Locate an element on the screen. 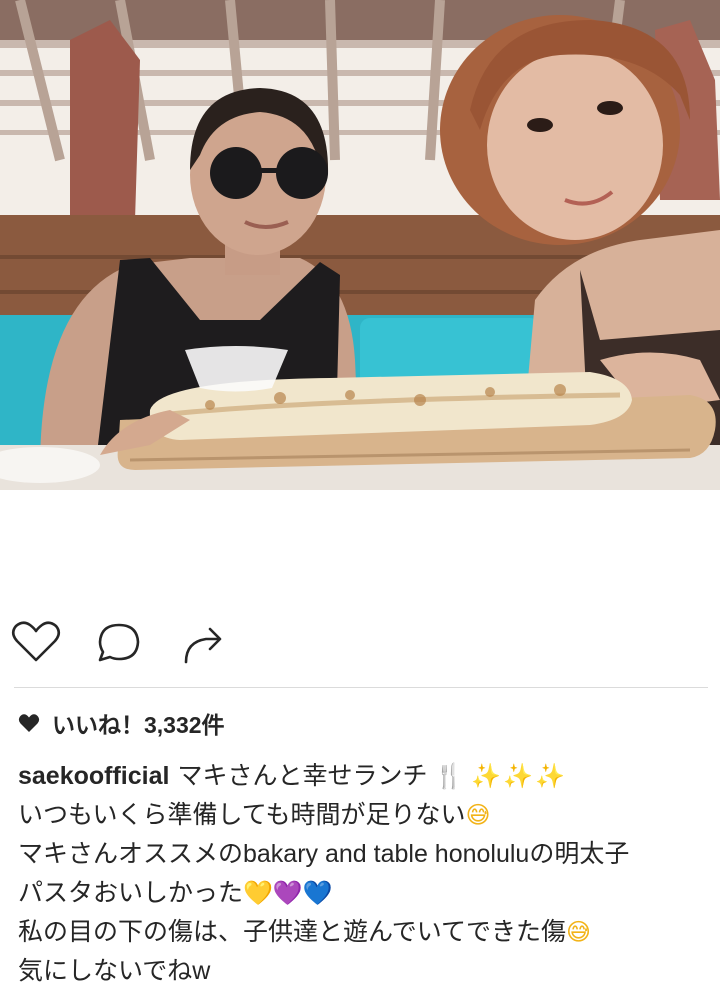 Image resolution: width=720 pixels, height=996 pixels. caption-text: マキさんと幸せランチ is located at coordinates (302, 776).